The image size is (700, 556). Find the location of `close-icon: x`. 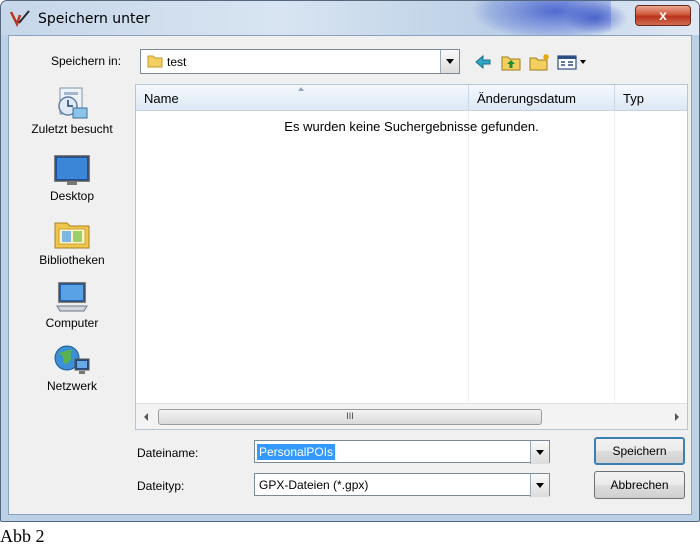

close-icon: x is located at coordinates (663, 15).